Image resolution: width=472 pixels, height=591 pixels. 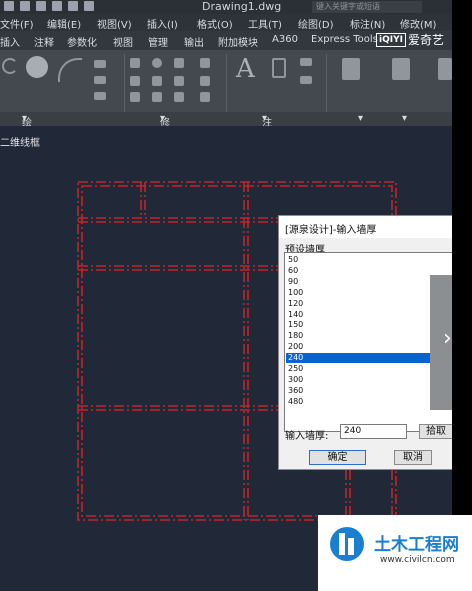 I want to click on move-tool-icon, so click(x=135, y=63).